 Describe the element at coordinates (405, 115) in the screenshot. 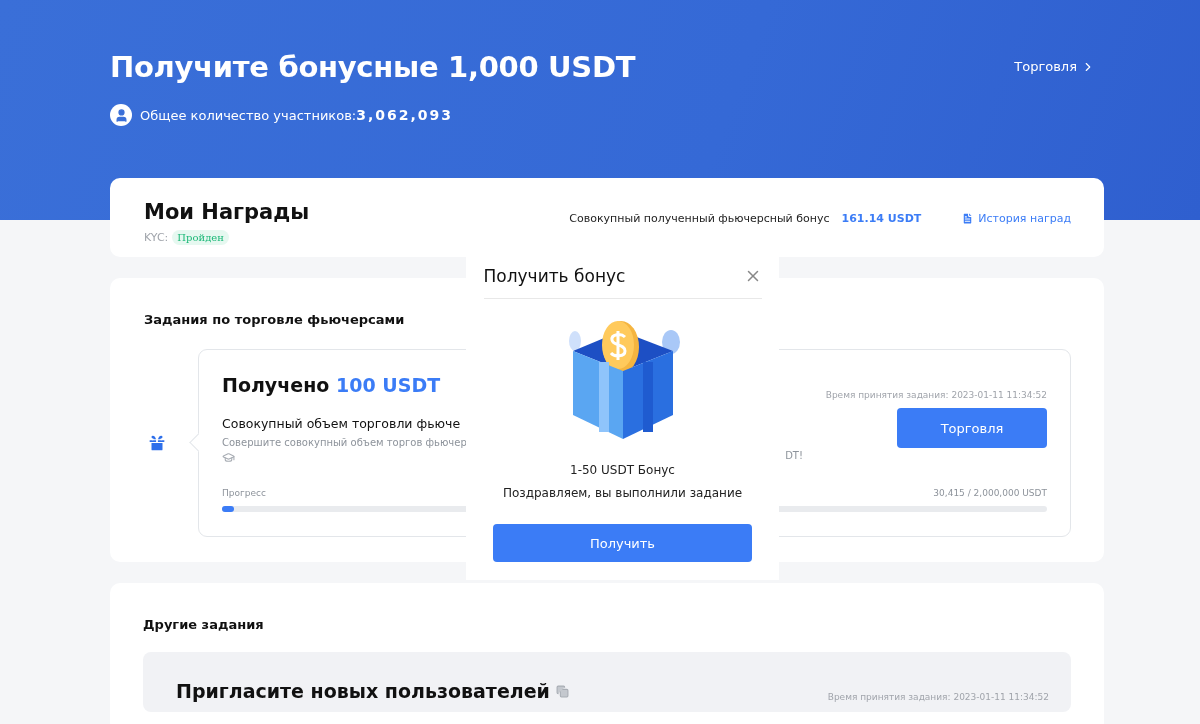

I see `participants-count: 3,062,093` at that location.